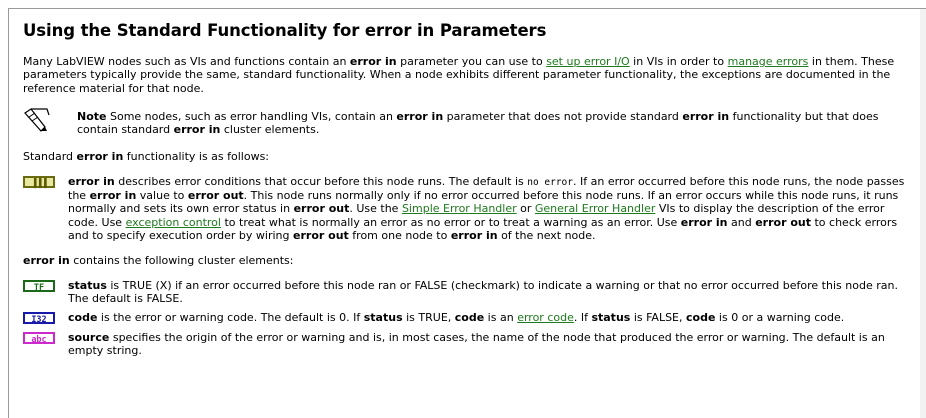  I want to click on code-text: no error, so click(550, 182).